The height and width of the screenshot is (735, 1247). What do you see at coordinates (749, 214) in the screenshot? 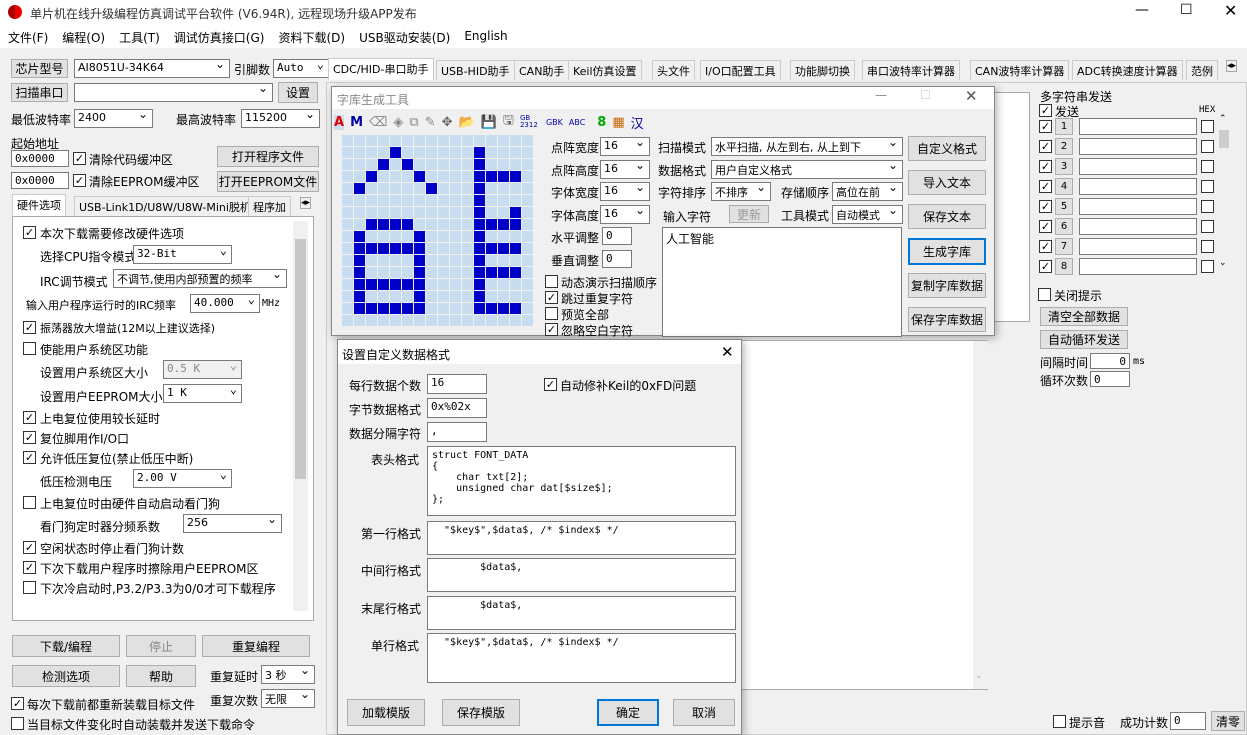
I see `update-button: 更新` at bounding box center [749, 214].